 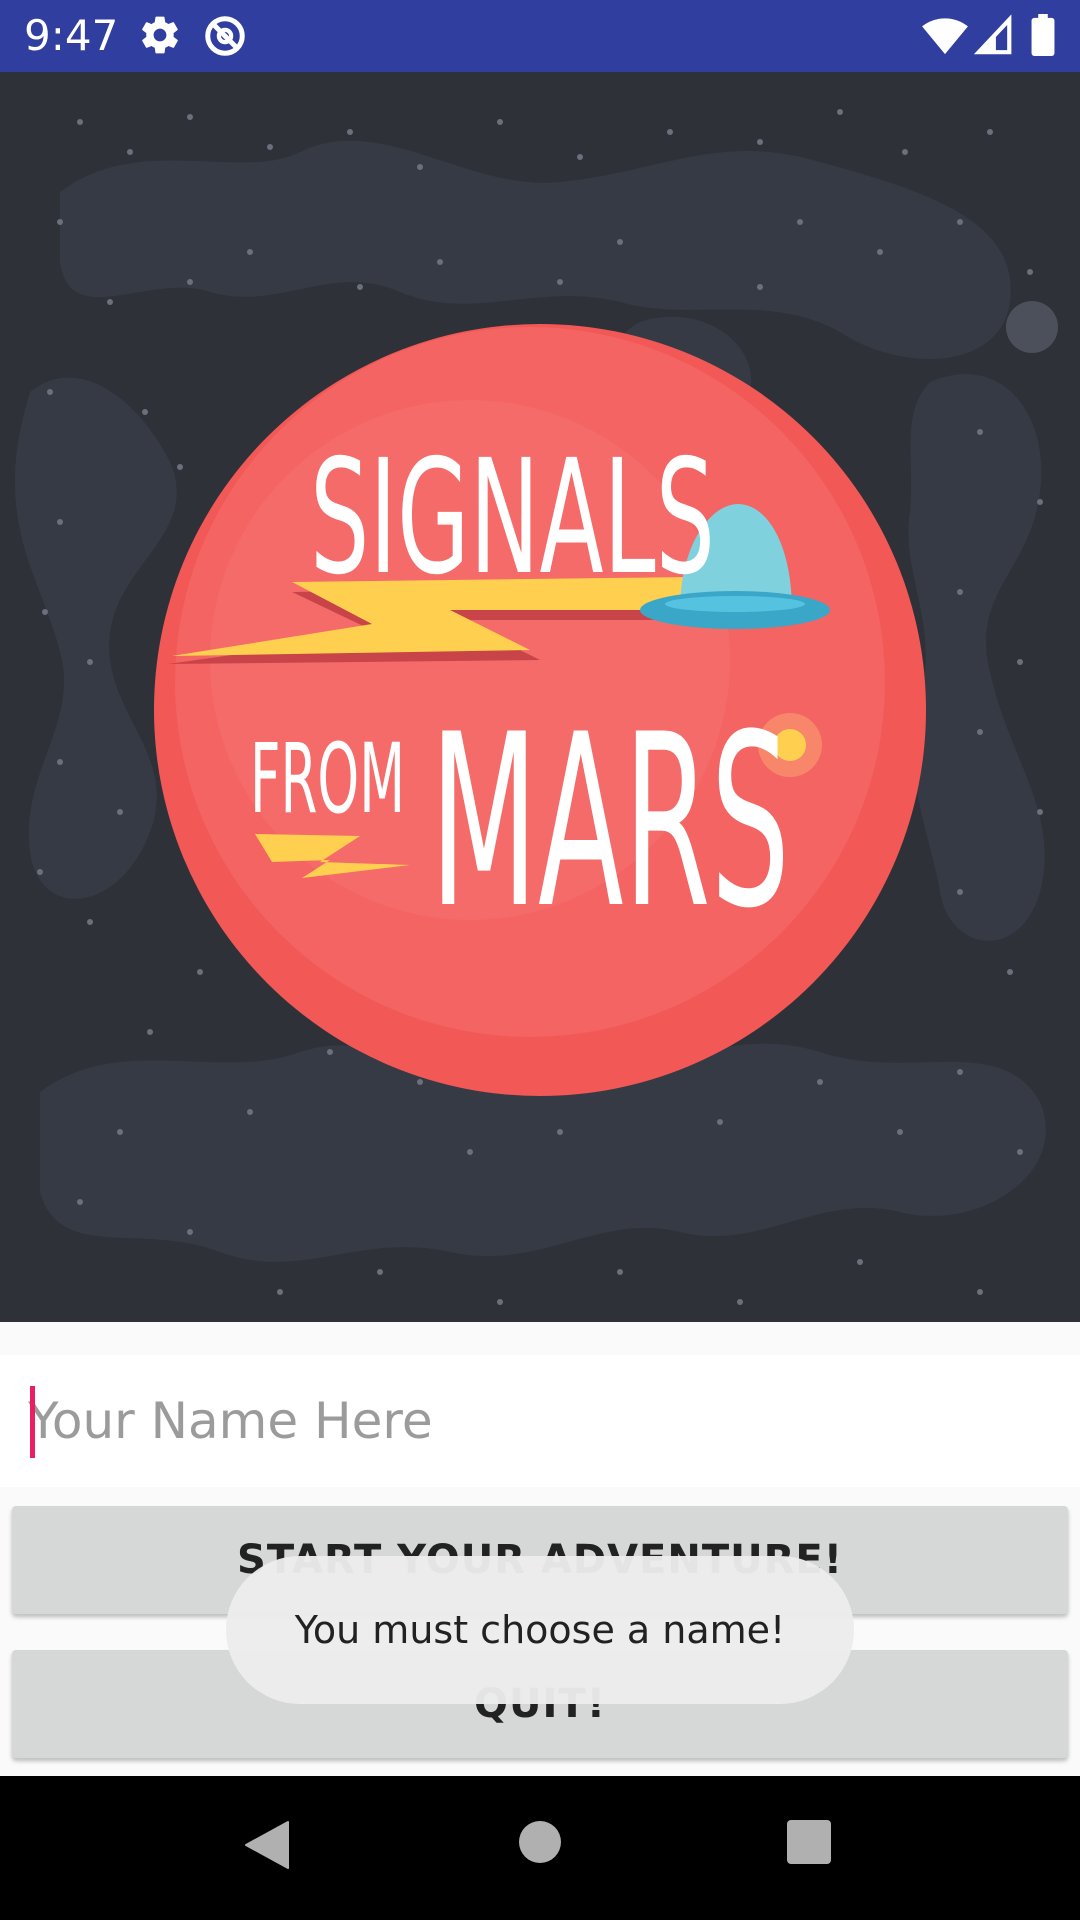 I want to click on signal-icon, so click(x=993, y=37).